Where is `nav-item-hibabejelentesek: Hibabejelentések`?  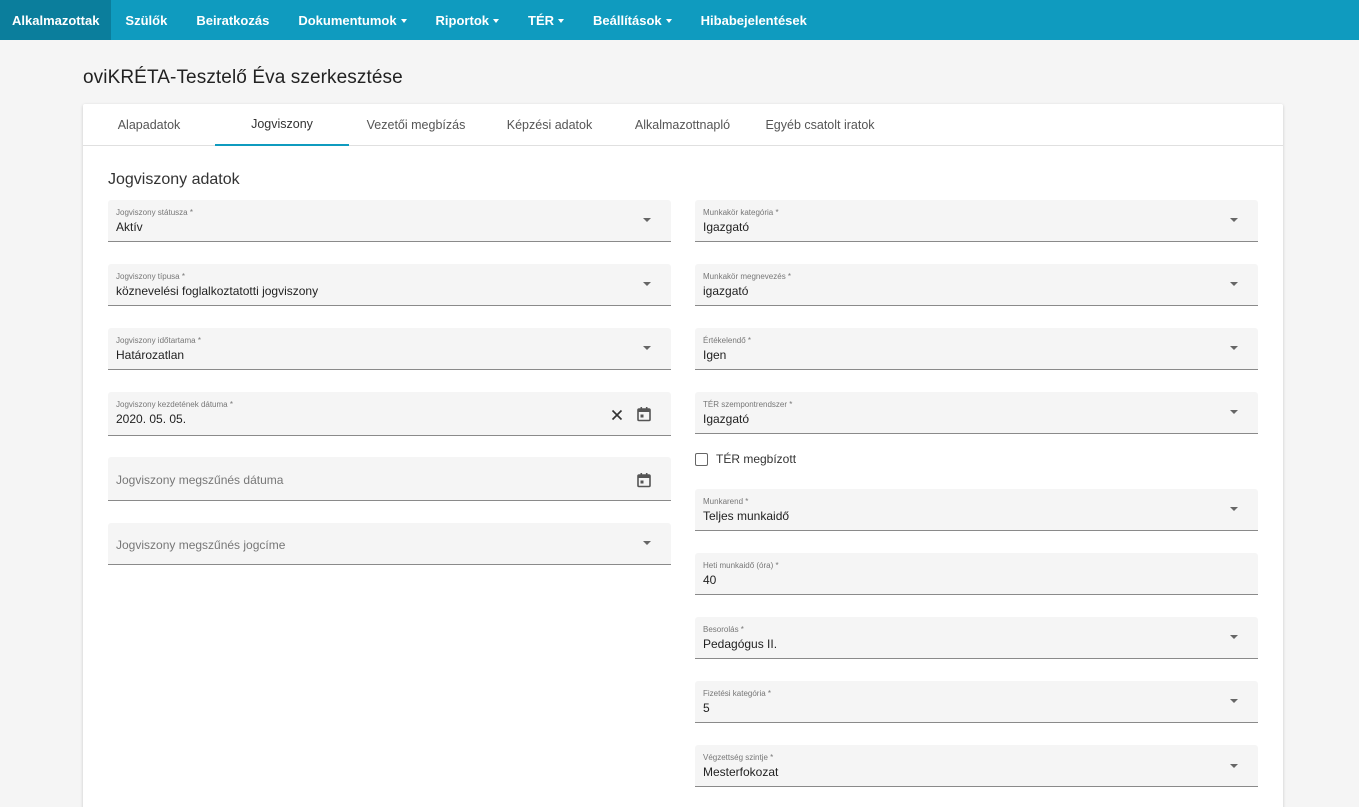 nav-item-hibabejelentesek: Hibabejelentések is located at coordinates (754, 20).